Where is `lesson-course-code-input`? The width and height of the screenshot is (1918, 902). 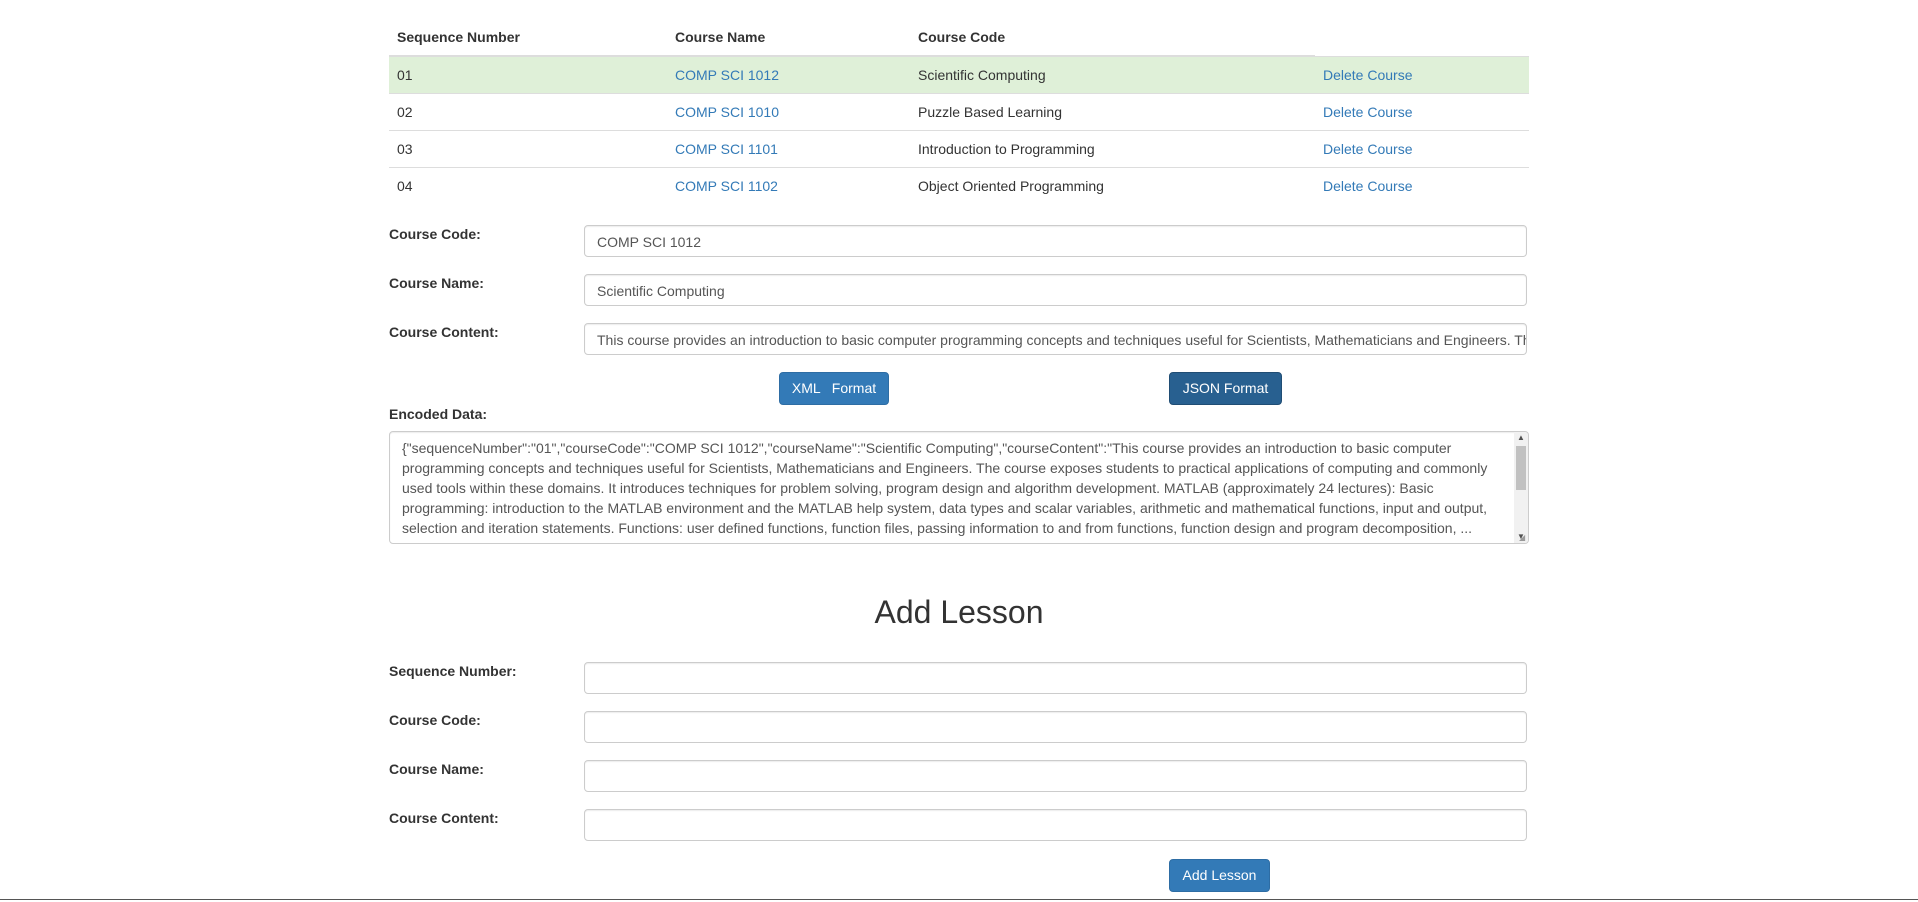 lesson-course-code-input is located at coordinates (1055, 727).